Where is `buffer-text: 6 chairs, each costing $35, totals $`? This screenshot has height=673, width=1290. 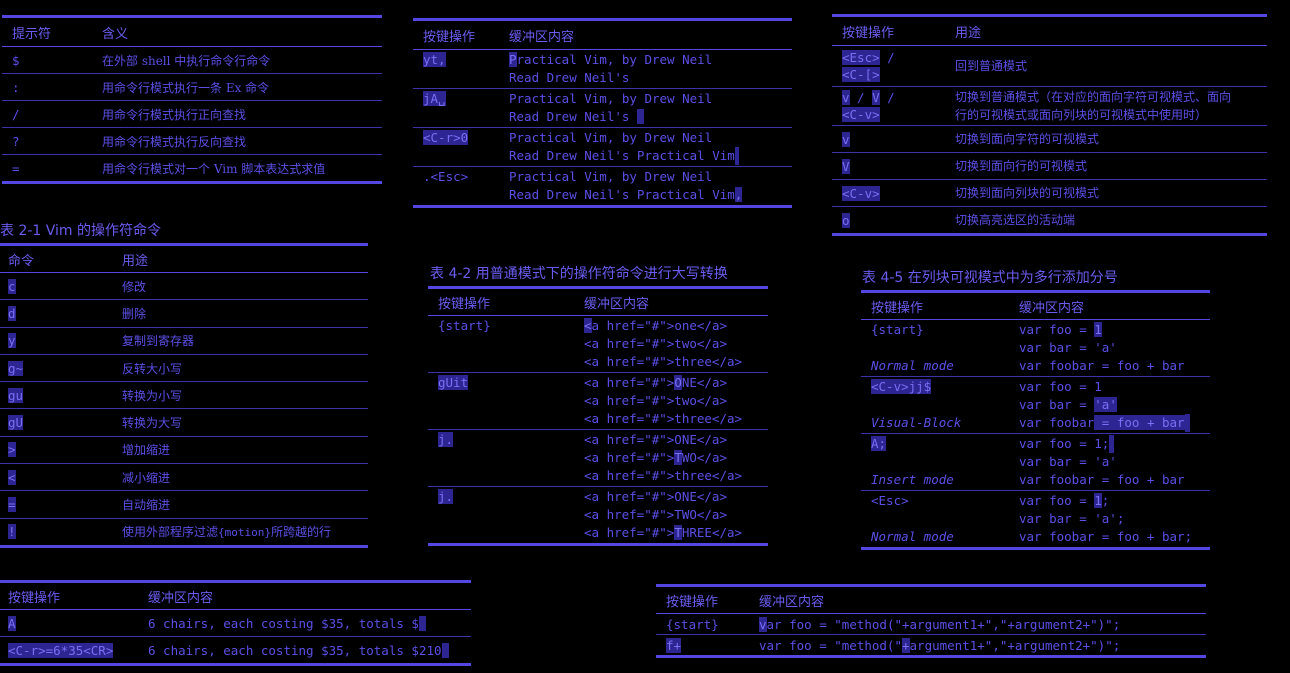
buffer-text: 6 chairs, each costing $35, totals $ is located at coordinates (283, 623).